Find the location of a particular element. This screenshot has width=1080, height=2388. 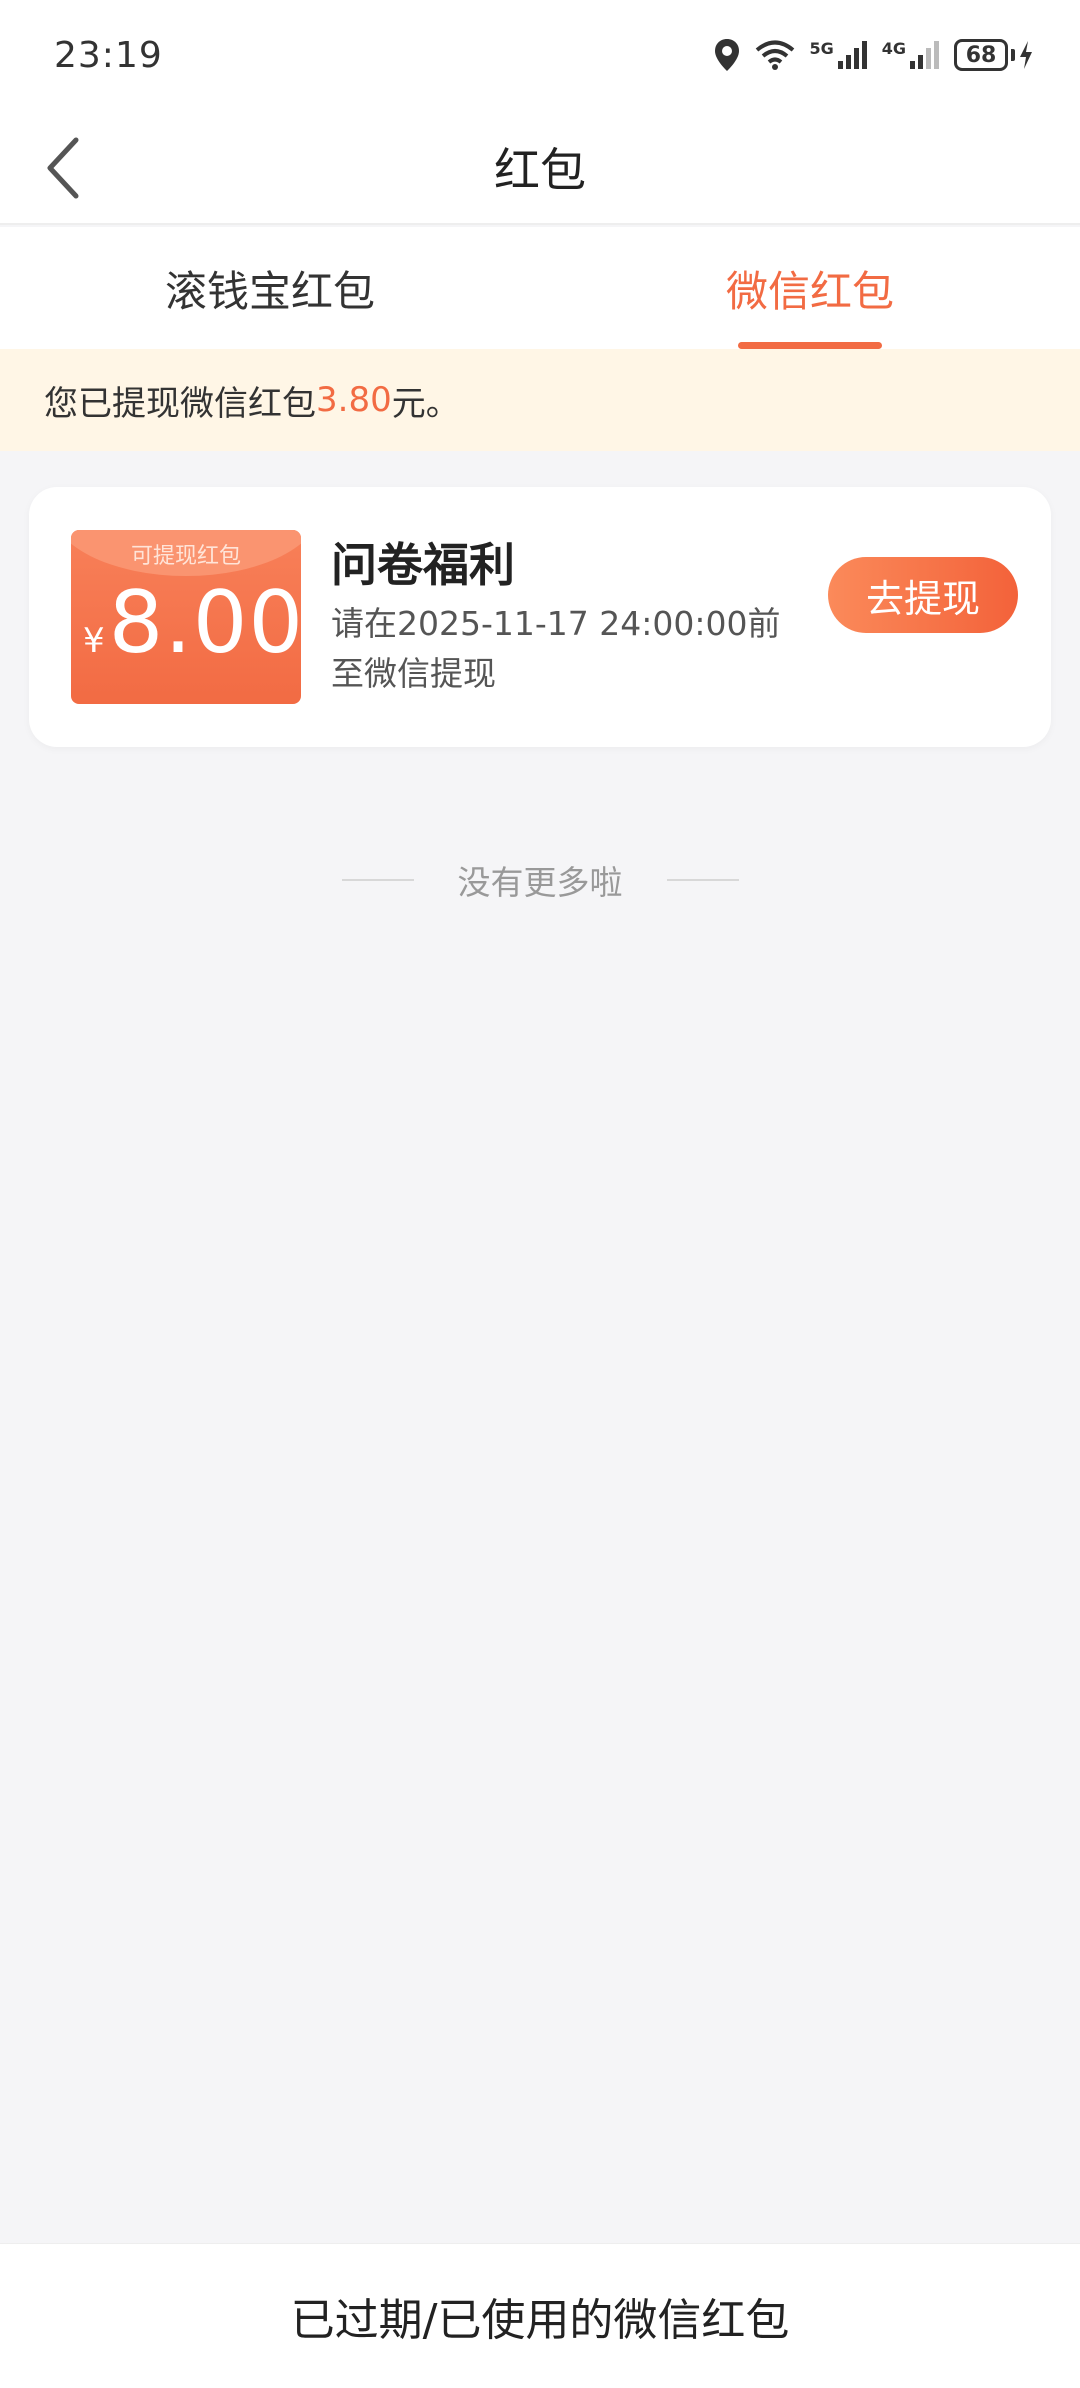

network-5g-label: 5G is located at coordinates (821, 48).